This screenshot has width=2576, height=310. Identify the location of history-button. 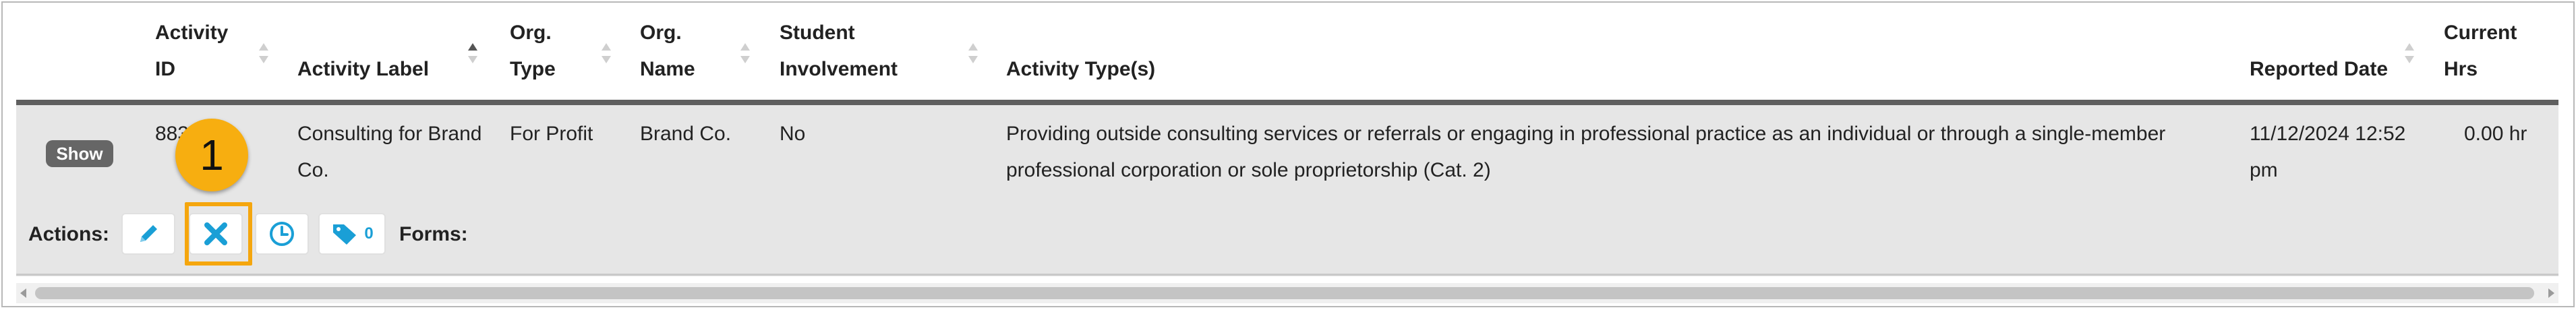
(282, 234).